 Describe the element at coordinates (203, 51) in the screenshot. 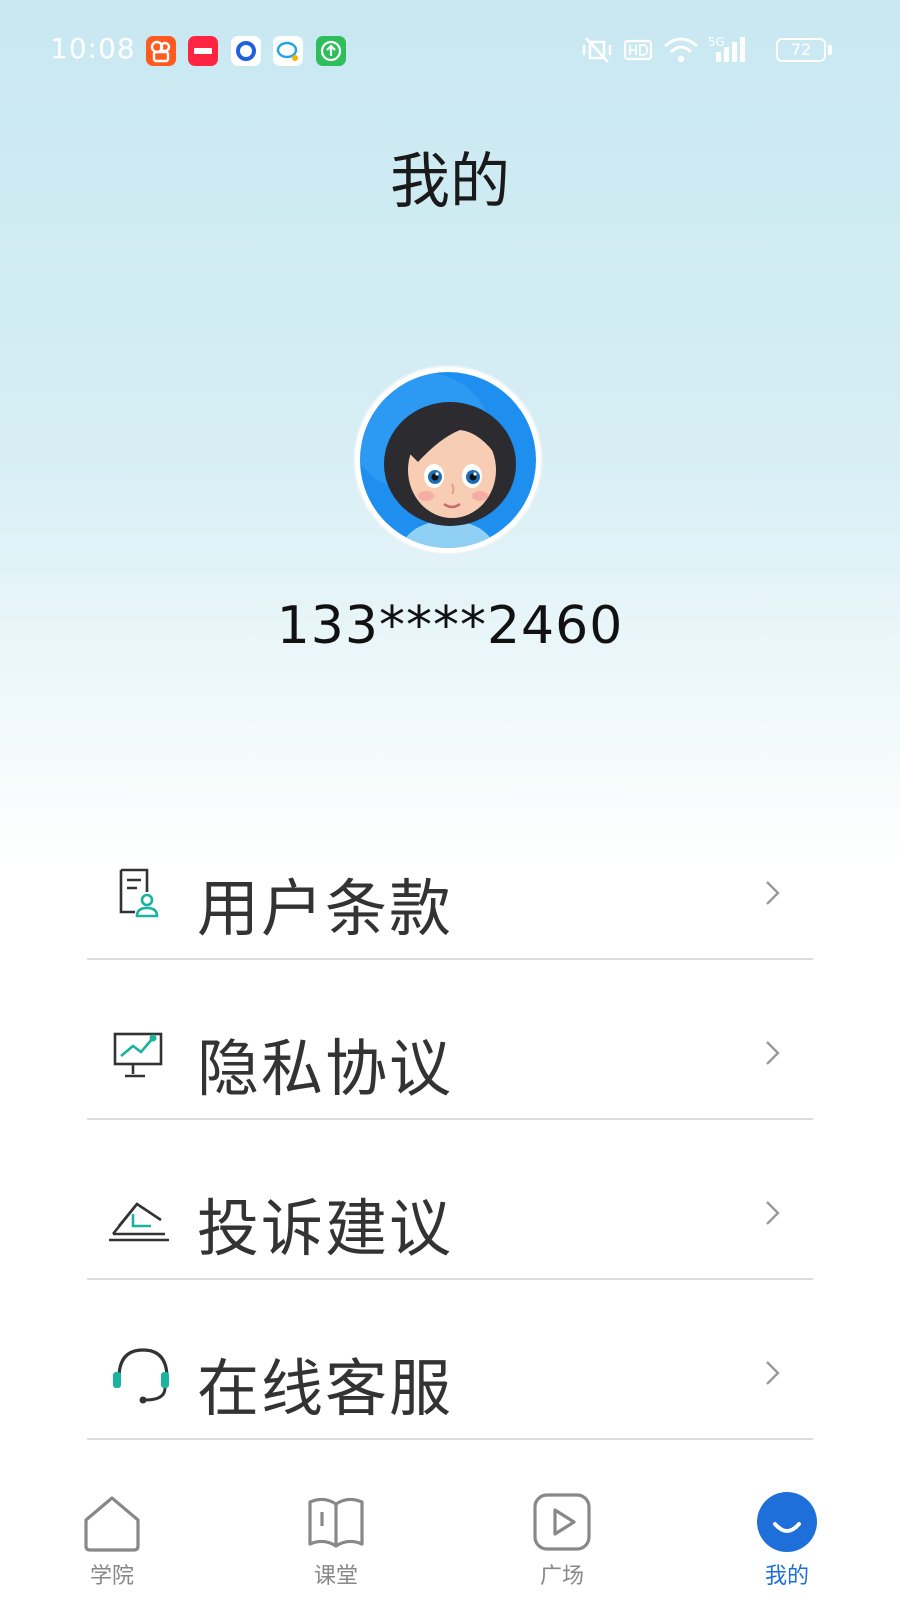

I see `xiaohongshu-app-icon` at that location.